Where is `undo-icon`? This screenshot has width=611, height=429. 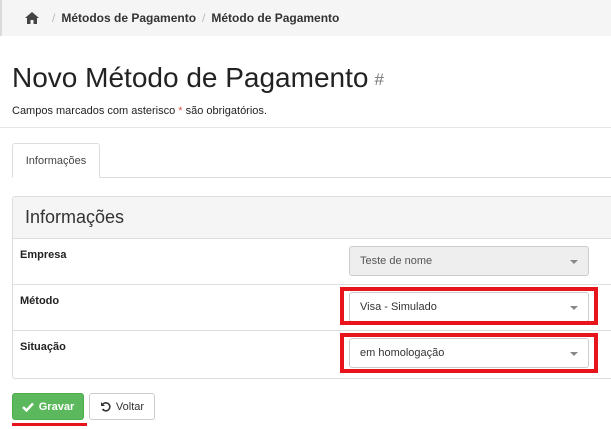 undo-icon is located at coordinates (105, 406).